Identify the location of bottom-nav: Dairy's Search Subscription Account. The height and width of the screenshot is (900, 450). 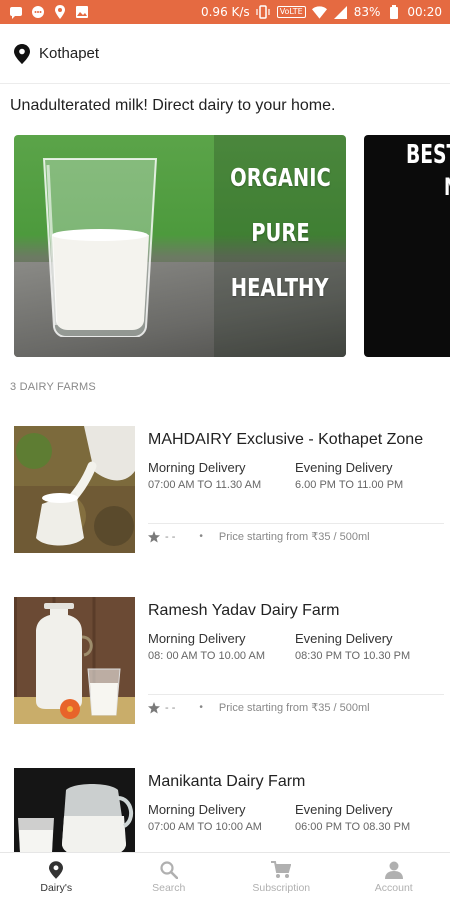
(225, 876).